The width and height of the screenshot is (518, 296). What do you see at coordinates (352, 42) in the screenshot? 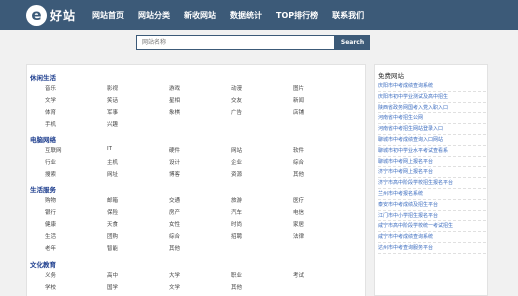
I see `search-button: Search` at bounding box center [352, 42].